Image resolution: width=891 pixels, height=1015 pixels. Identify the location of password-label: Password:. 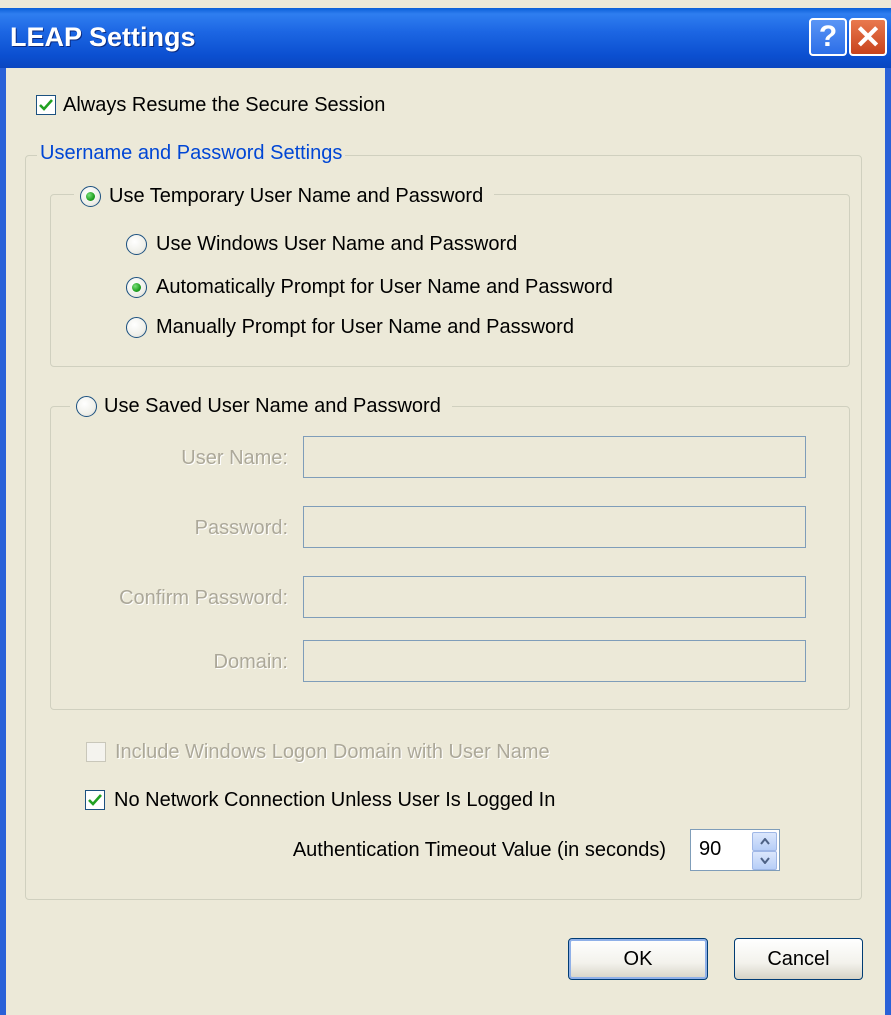
(241, 528).